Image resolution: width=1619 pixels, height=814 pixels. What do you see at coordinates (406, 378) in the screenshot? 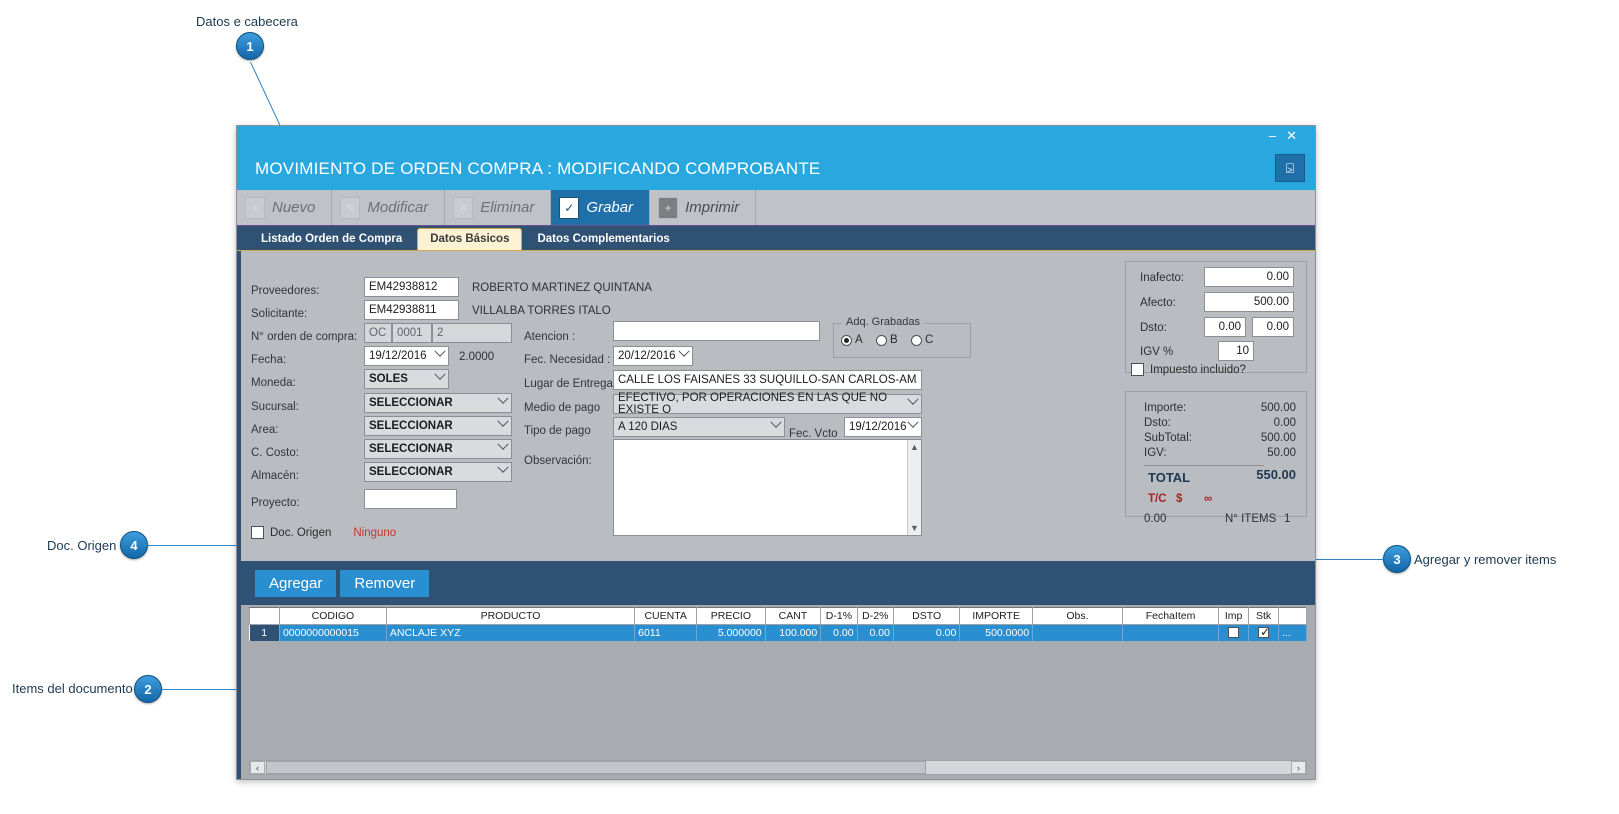
I see `dropdown-moneda: SOLES` at bounding box center [406, 378].